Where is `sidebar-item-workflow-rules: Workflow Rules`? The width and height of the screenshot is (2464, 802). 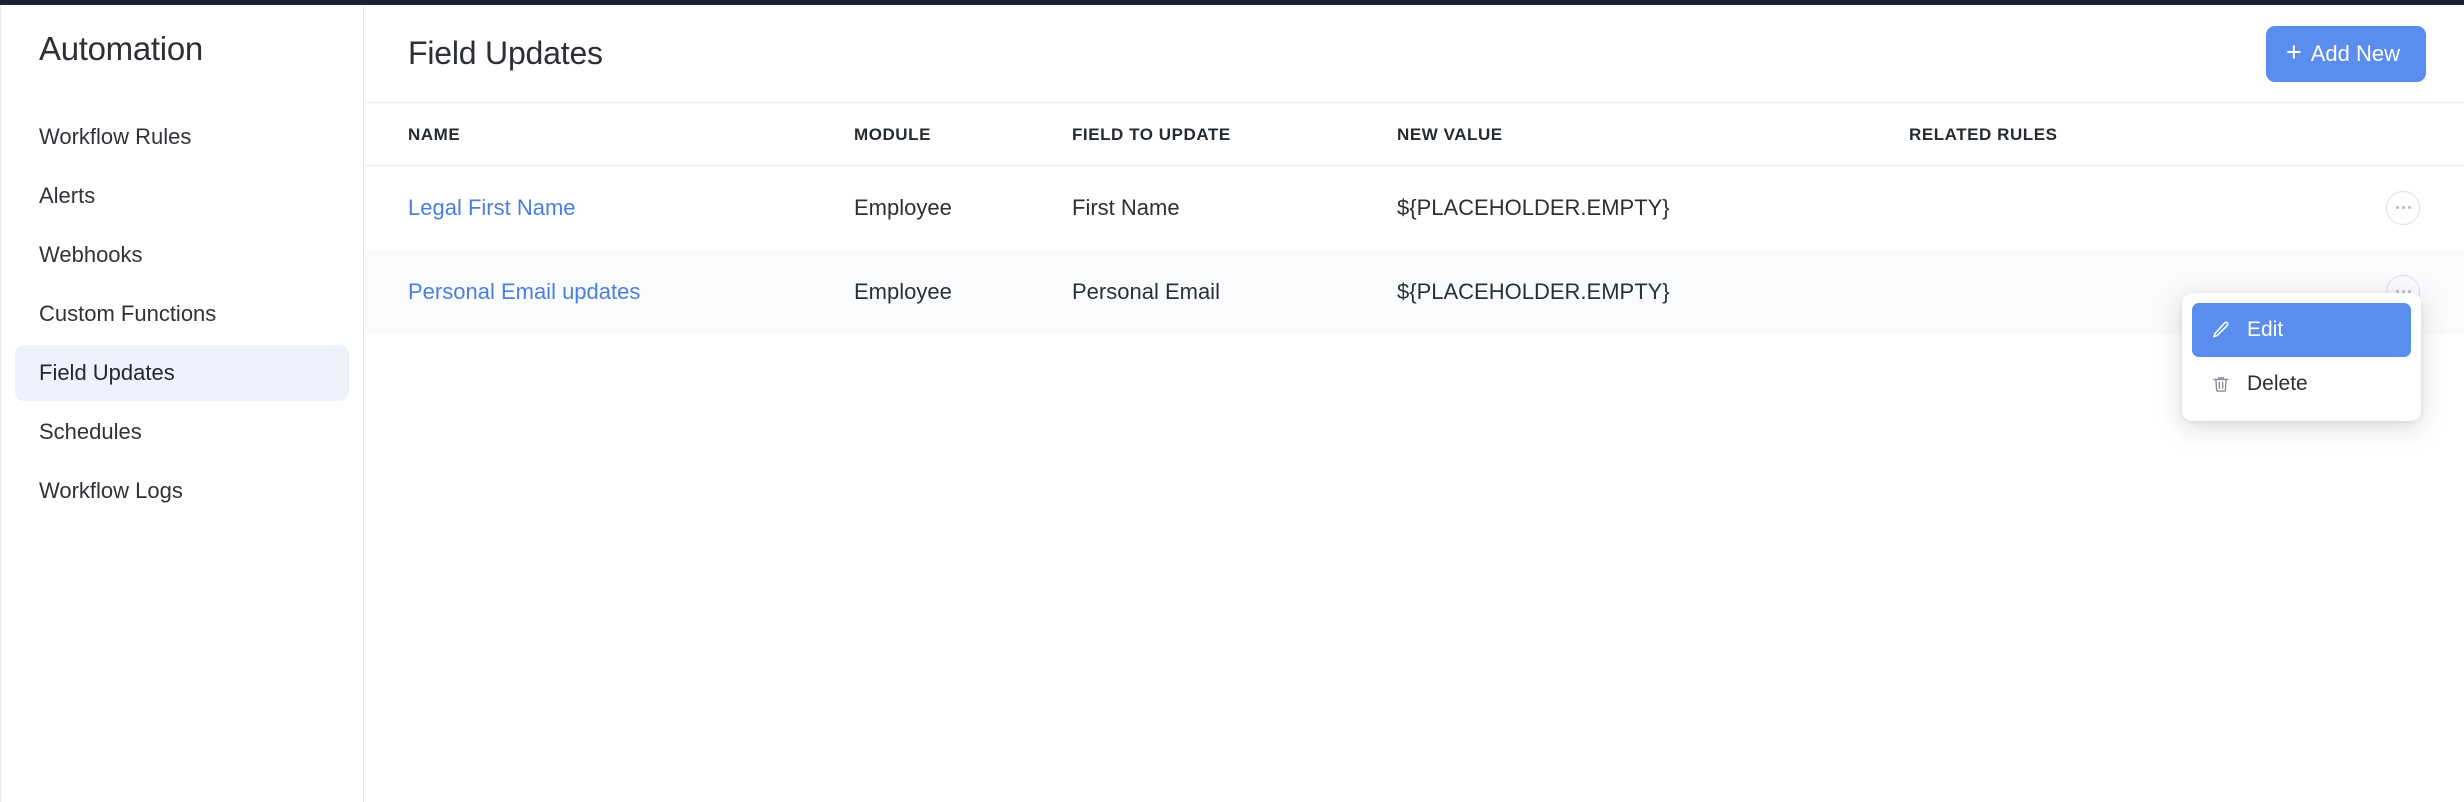 sidebar-item-workflow-rules: Workflow Rules is located at coordinates (182, 137).